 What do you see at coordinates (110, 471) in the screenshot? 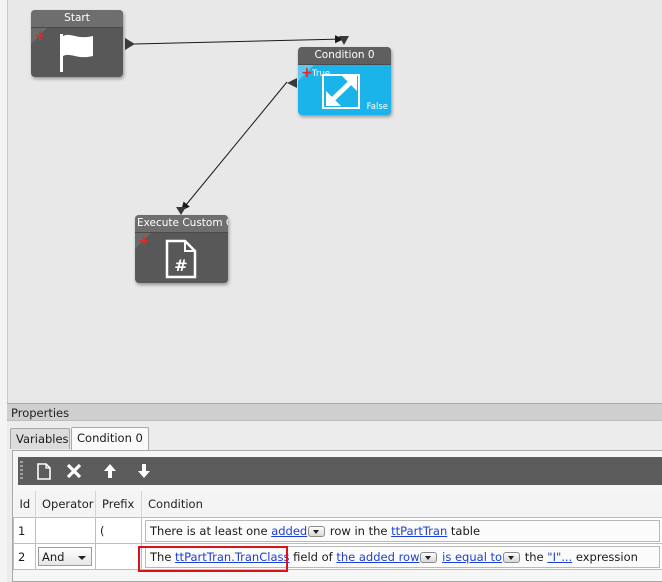
I see `move-up-icon` at bounding box center [110, 471].